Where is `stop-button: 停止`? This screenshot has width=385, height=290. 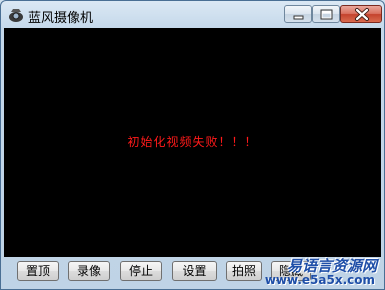 stop-button: 停止 is located at coordinates (141, 271).